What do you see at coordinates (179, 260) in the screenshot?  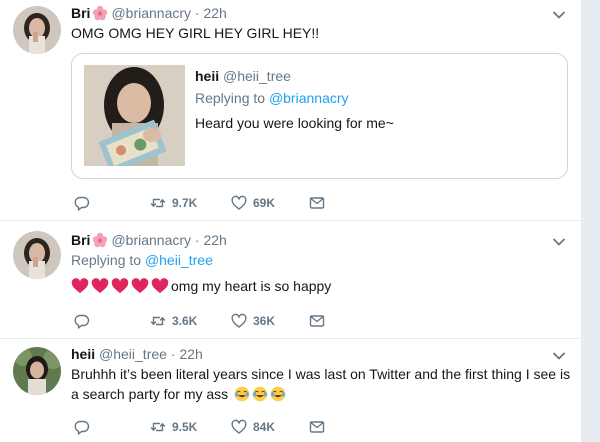 I see `reply-to-handle: @heii_tree` at bounding box center [179, 260].